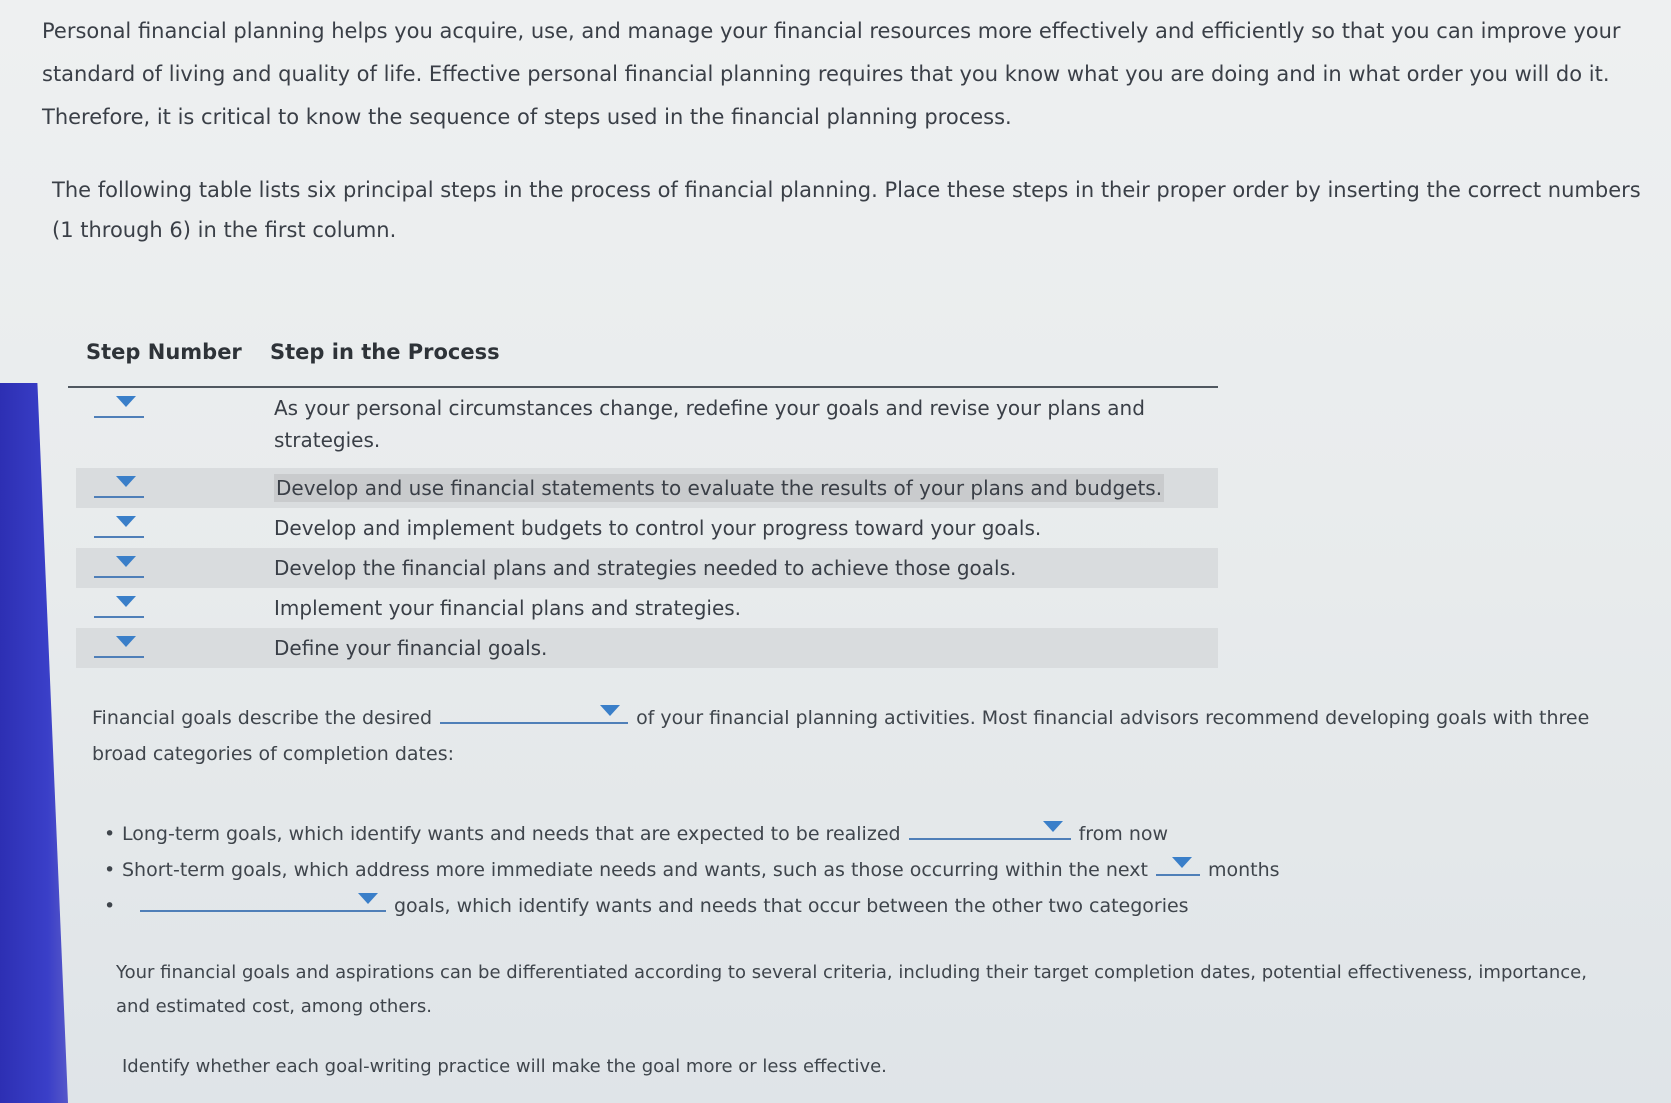  Describe the element at coordinates (411, 648) in the screenshot. I see `step-text: Define your financial goals.` at that location.